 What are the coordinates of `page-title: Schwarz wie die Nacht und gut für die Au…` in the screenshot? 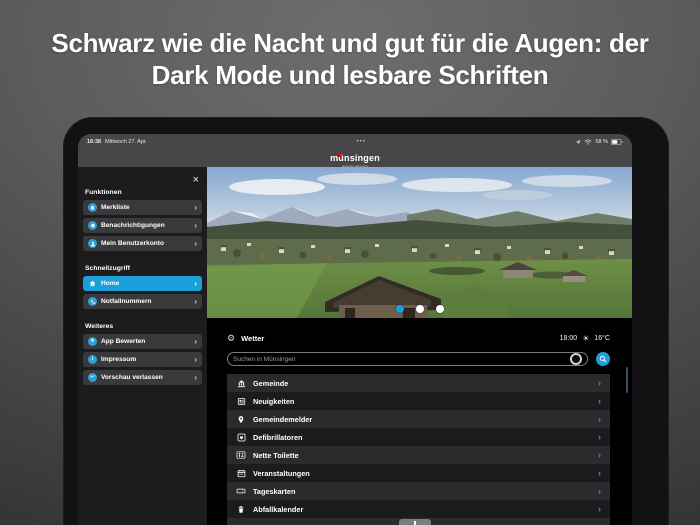 It's located at (350, 59).